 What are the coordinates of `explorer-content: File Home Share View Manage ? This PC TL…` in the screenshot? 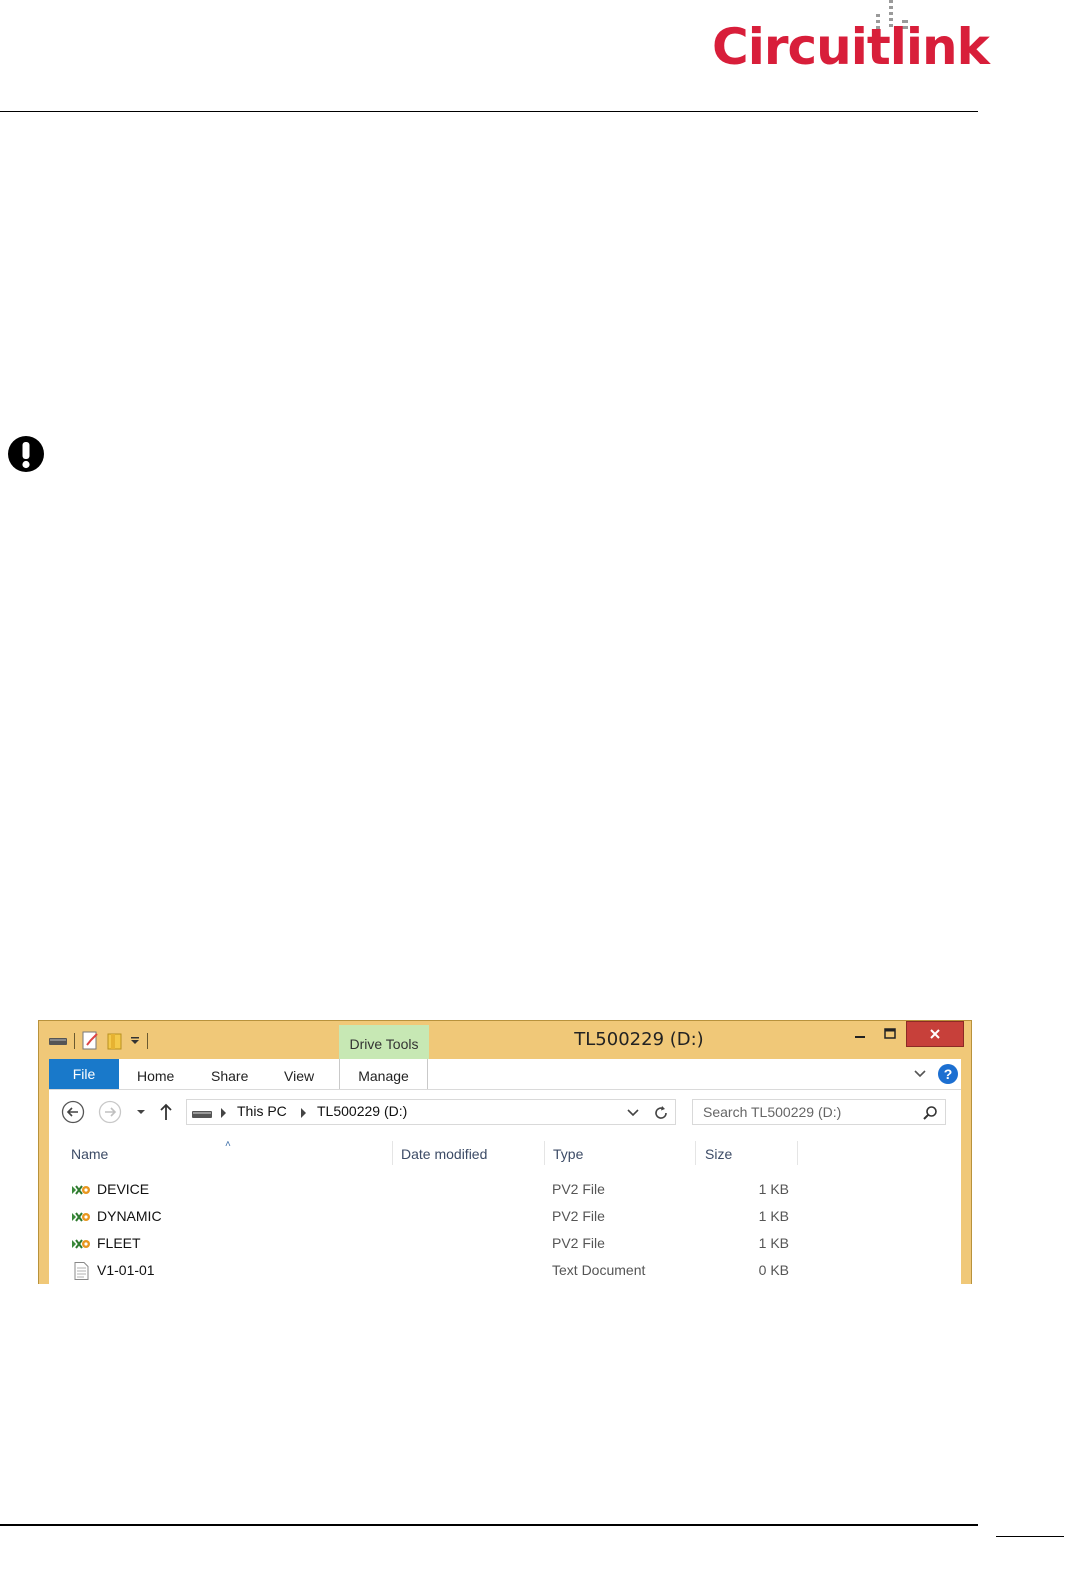 It's located at (505, 1171).